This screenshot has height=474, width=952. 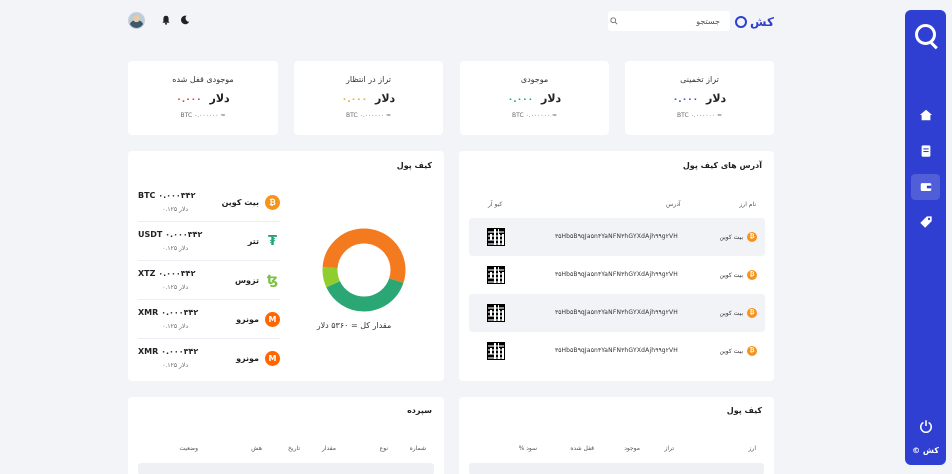 What do you see at coordinates (166, 20) in the screenshot?
I see `bell-icon` at bounding box center [166, 20].